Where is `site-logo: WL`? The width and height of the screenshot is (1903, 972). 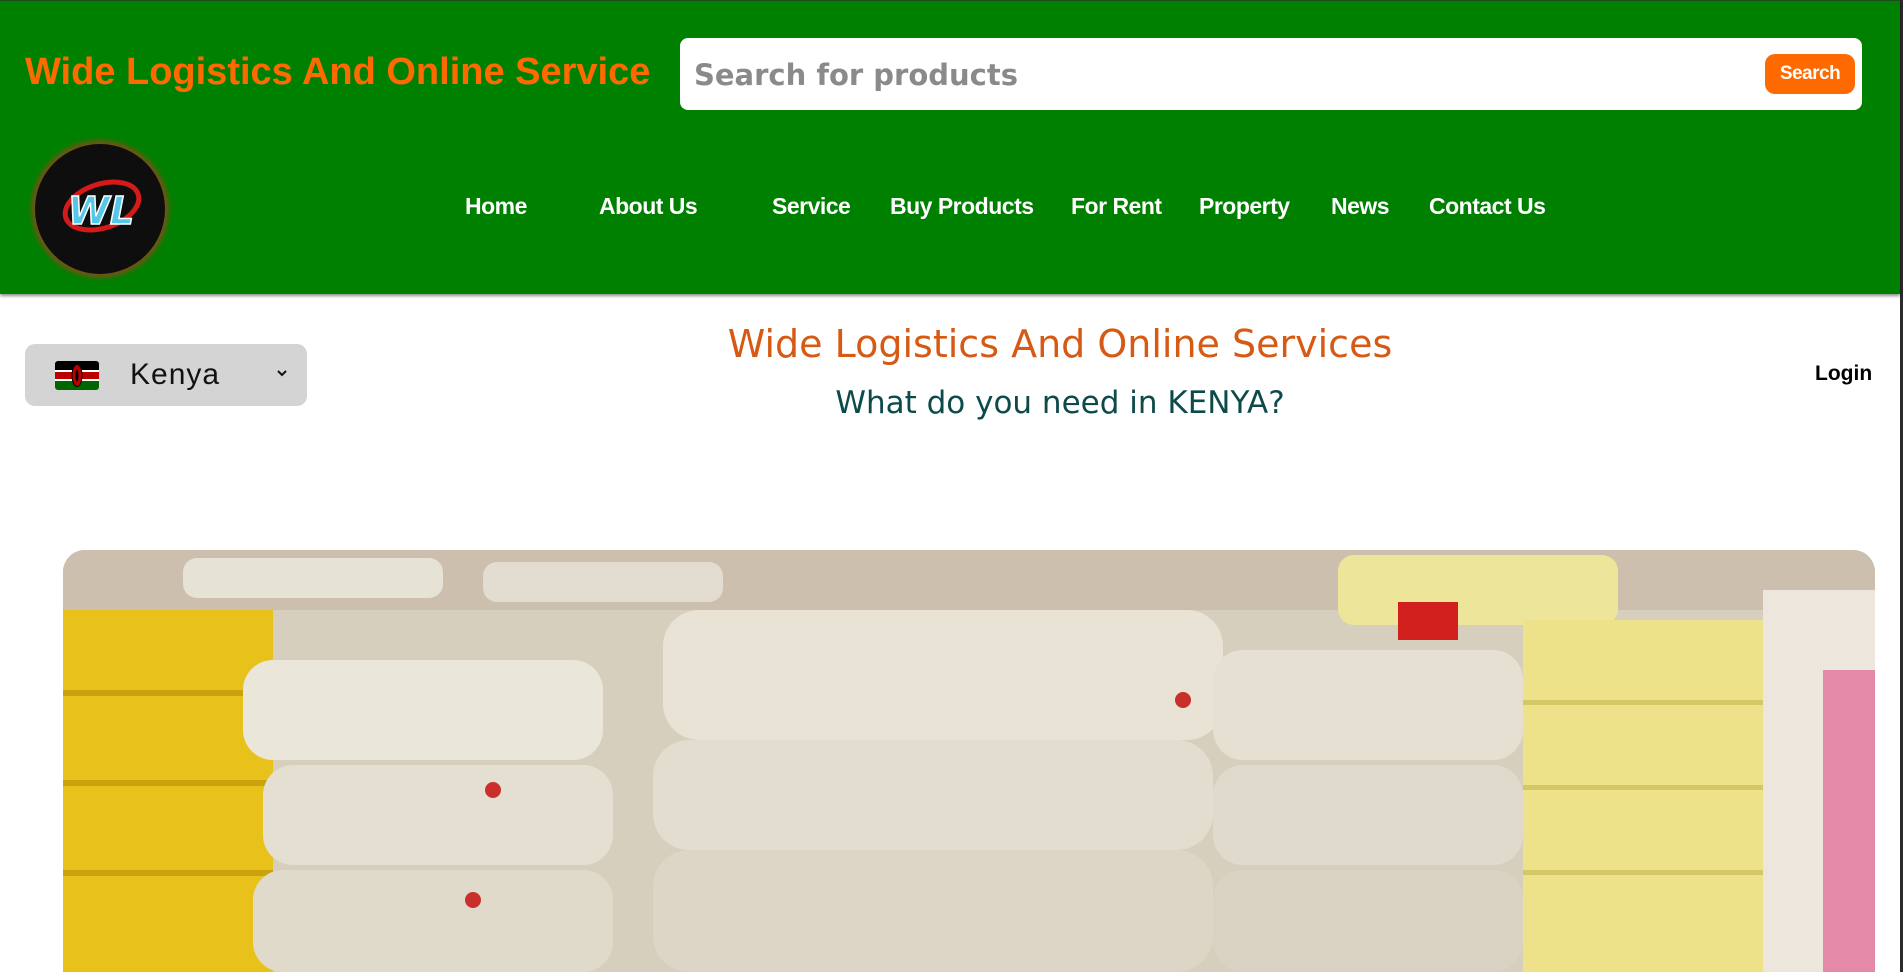
site-logo: WL is located at coordinates (100, 209).